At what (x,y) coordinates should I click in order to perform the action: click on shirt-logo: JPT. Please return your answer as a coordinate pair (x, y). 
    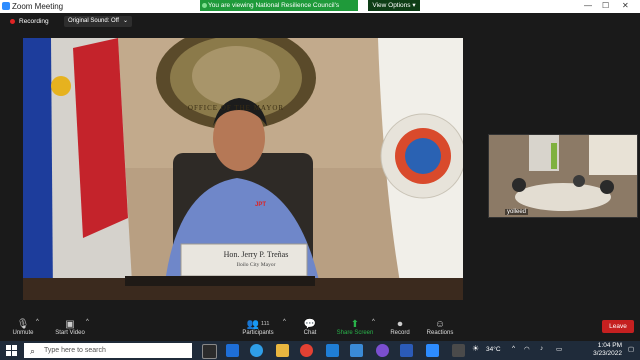
    Looking at the image, I should click on (261, 205).